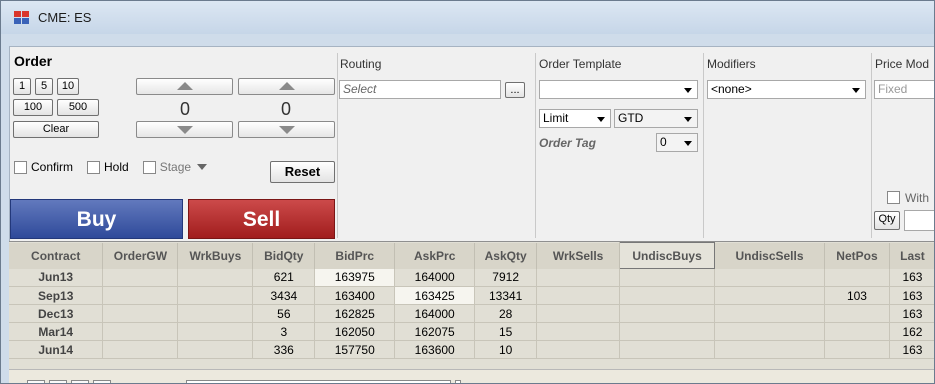 Image resolution: width=935 pixels, height=384 pixels. What do you see at coordinates (435, 255) in the screenshot?
I see `col-askprc: AskPrc` at bounding box center [435, 255].